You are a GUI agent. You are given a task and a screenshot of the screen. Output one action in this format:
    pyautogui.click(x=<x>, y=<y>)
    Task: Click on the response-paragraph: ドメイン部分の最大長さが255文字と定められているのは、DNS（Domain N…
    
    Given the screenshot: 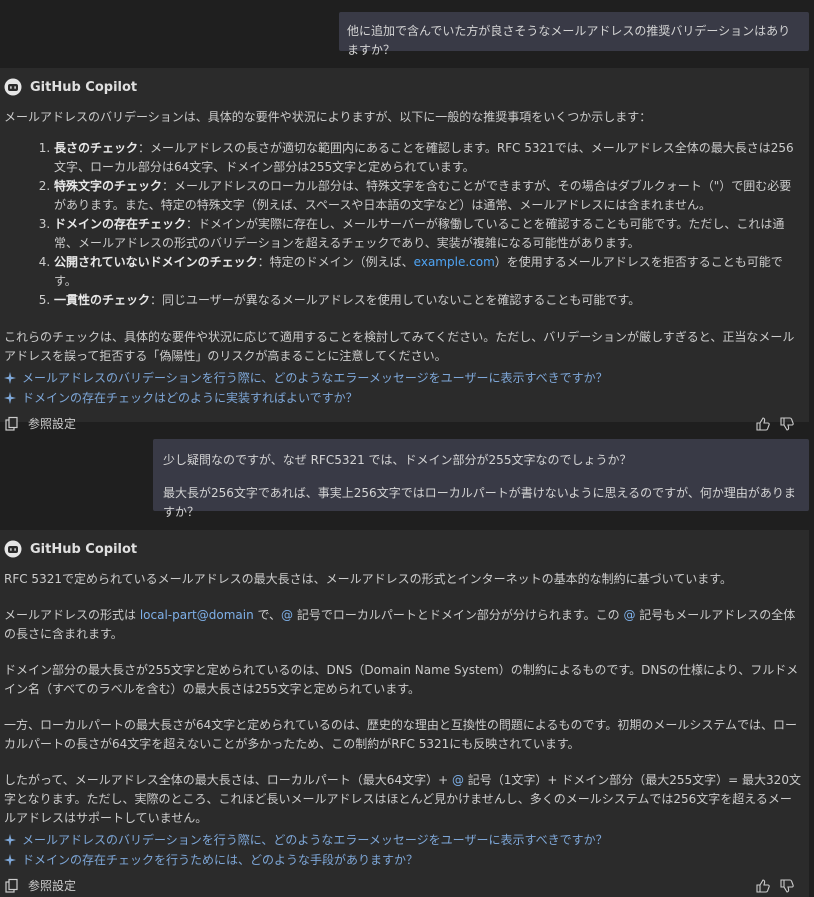 What is the action you would take?
    pyautogui.click(x=401, y=679)
    